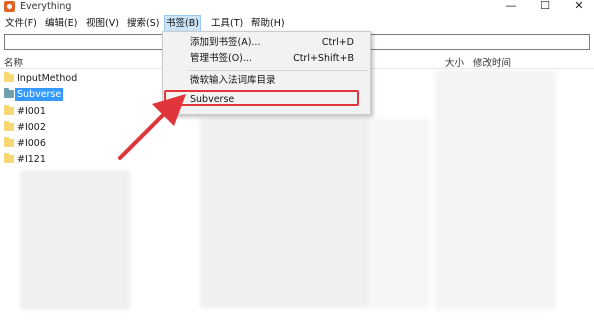 Image resolution: width=594 pixels, height=329 pixels. I want to click on file-name: #I121, so click(31, 159).